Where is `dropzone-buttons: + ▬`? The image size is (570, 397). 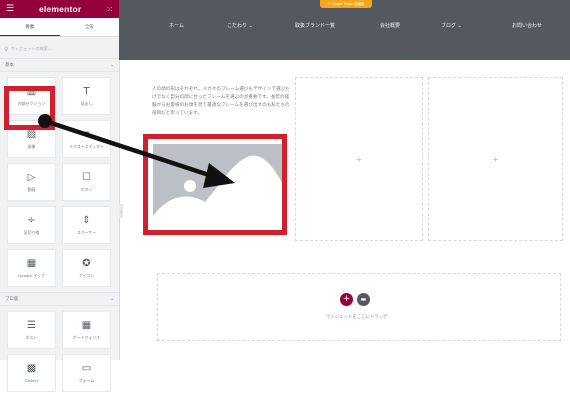
dropzone-buttons: + ▬ is located at coordinates (355, 299).